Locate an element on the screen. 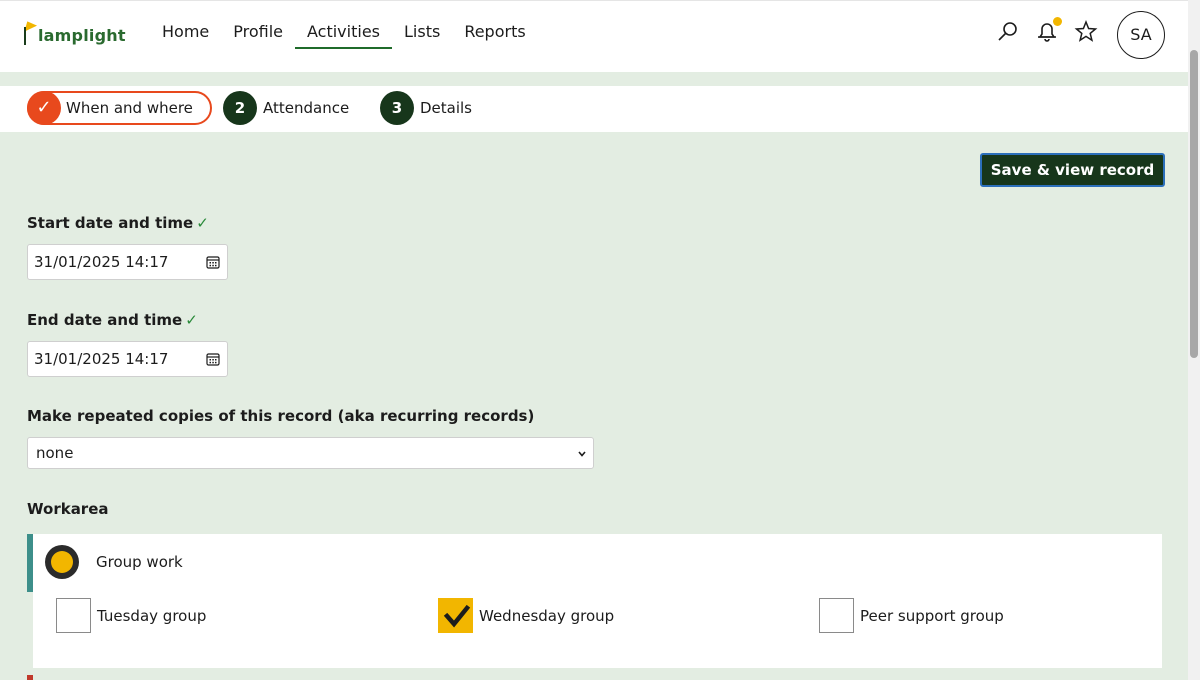  lamplight-logo: lamplight is located at coordinates (73, 31).